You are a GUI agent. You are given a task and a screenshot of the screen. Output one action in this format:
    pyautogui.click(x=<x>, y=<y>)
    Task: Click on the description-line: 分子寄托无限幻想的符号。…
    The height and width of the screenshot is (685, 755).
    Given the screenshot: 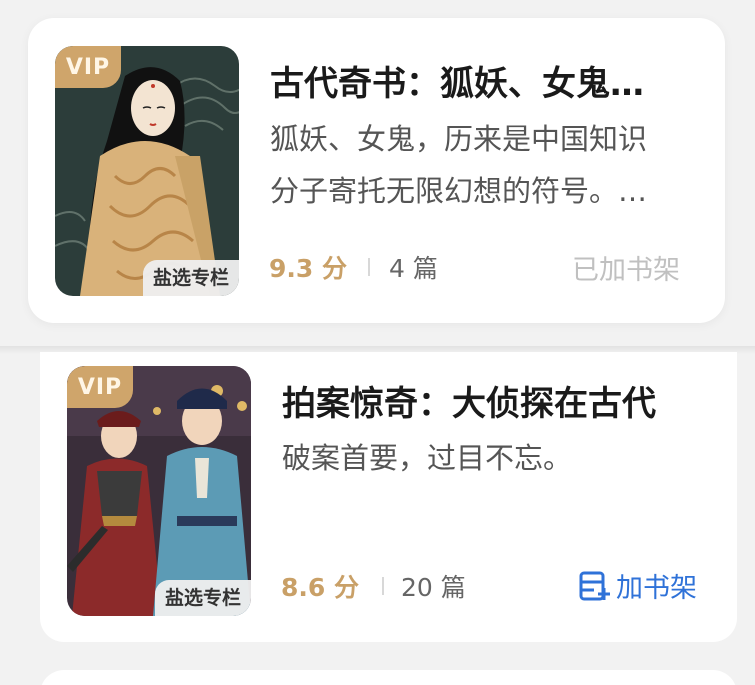 What is the action you would take?
    pyautogui.click(x=459, y=191)
    